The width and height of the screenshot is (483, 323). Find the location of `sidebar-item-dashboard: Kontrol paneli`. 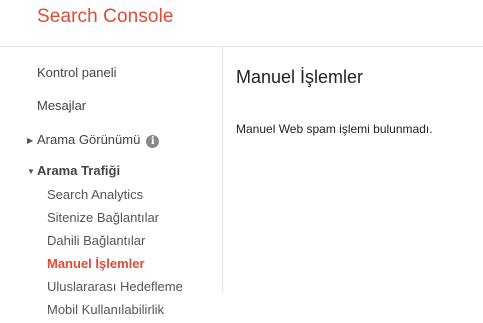

sidebar-item-dashboard: Kontrol paneli is located at coordinates (77, 73).